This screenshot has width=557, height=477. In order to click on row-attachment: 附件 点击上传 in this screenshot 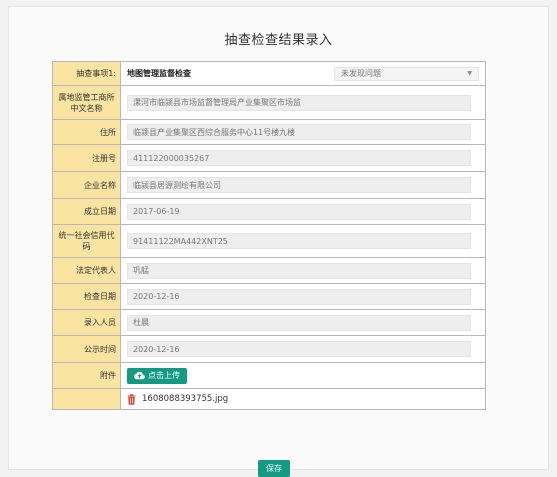, I will do `click(269, 376)`.